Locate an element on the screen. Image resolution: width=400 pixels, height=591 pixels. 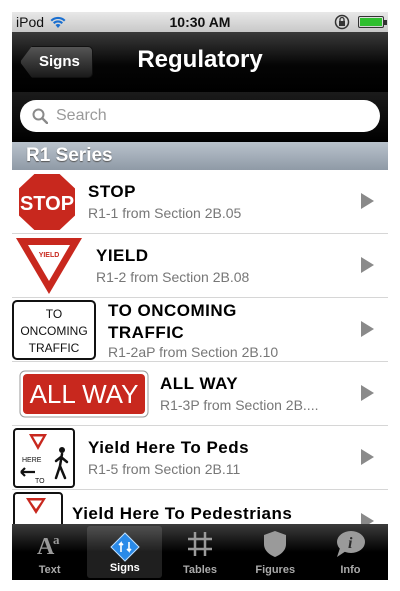
list-item-yield-here-to-pedestrians: Yield Here To Pedestrians is located at coordinates (200, 507).